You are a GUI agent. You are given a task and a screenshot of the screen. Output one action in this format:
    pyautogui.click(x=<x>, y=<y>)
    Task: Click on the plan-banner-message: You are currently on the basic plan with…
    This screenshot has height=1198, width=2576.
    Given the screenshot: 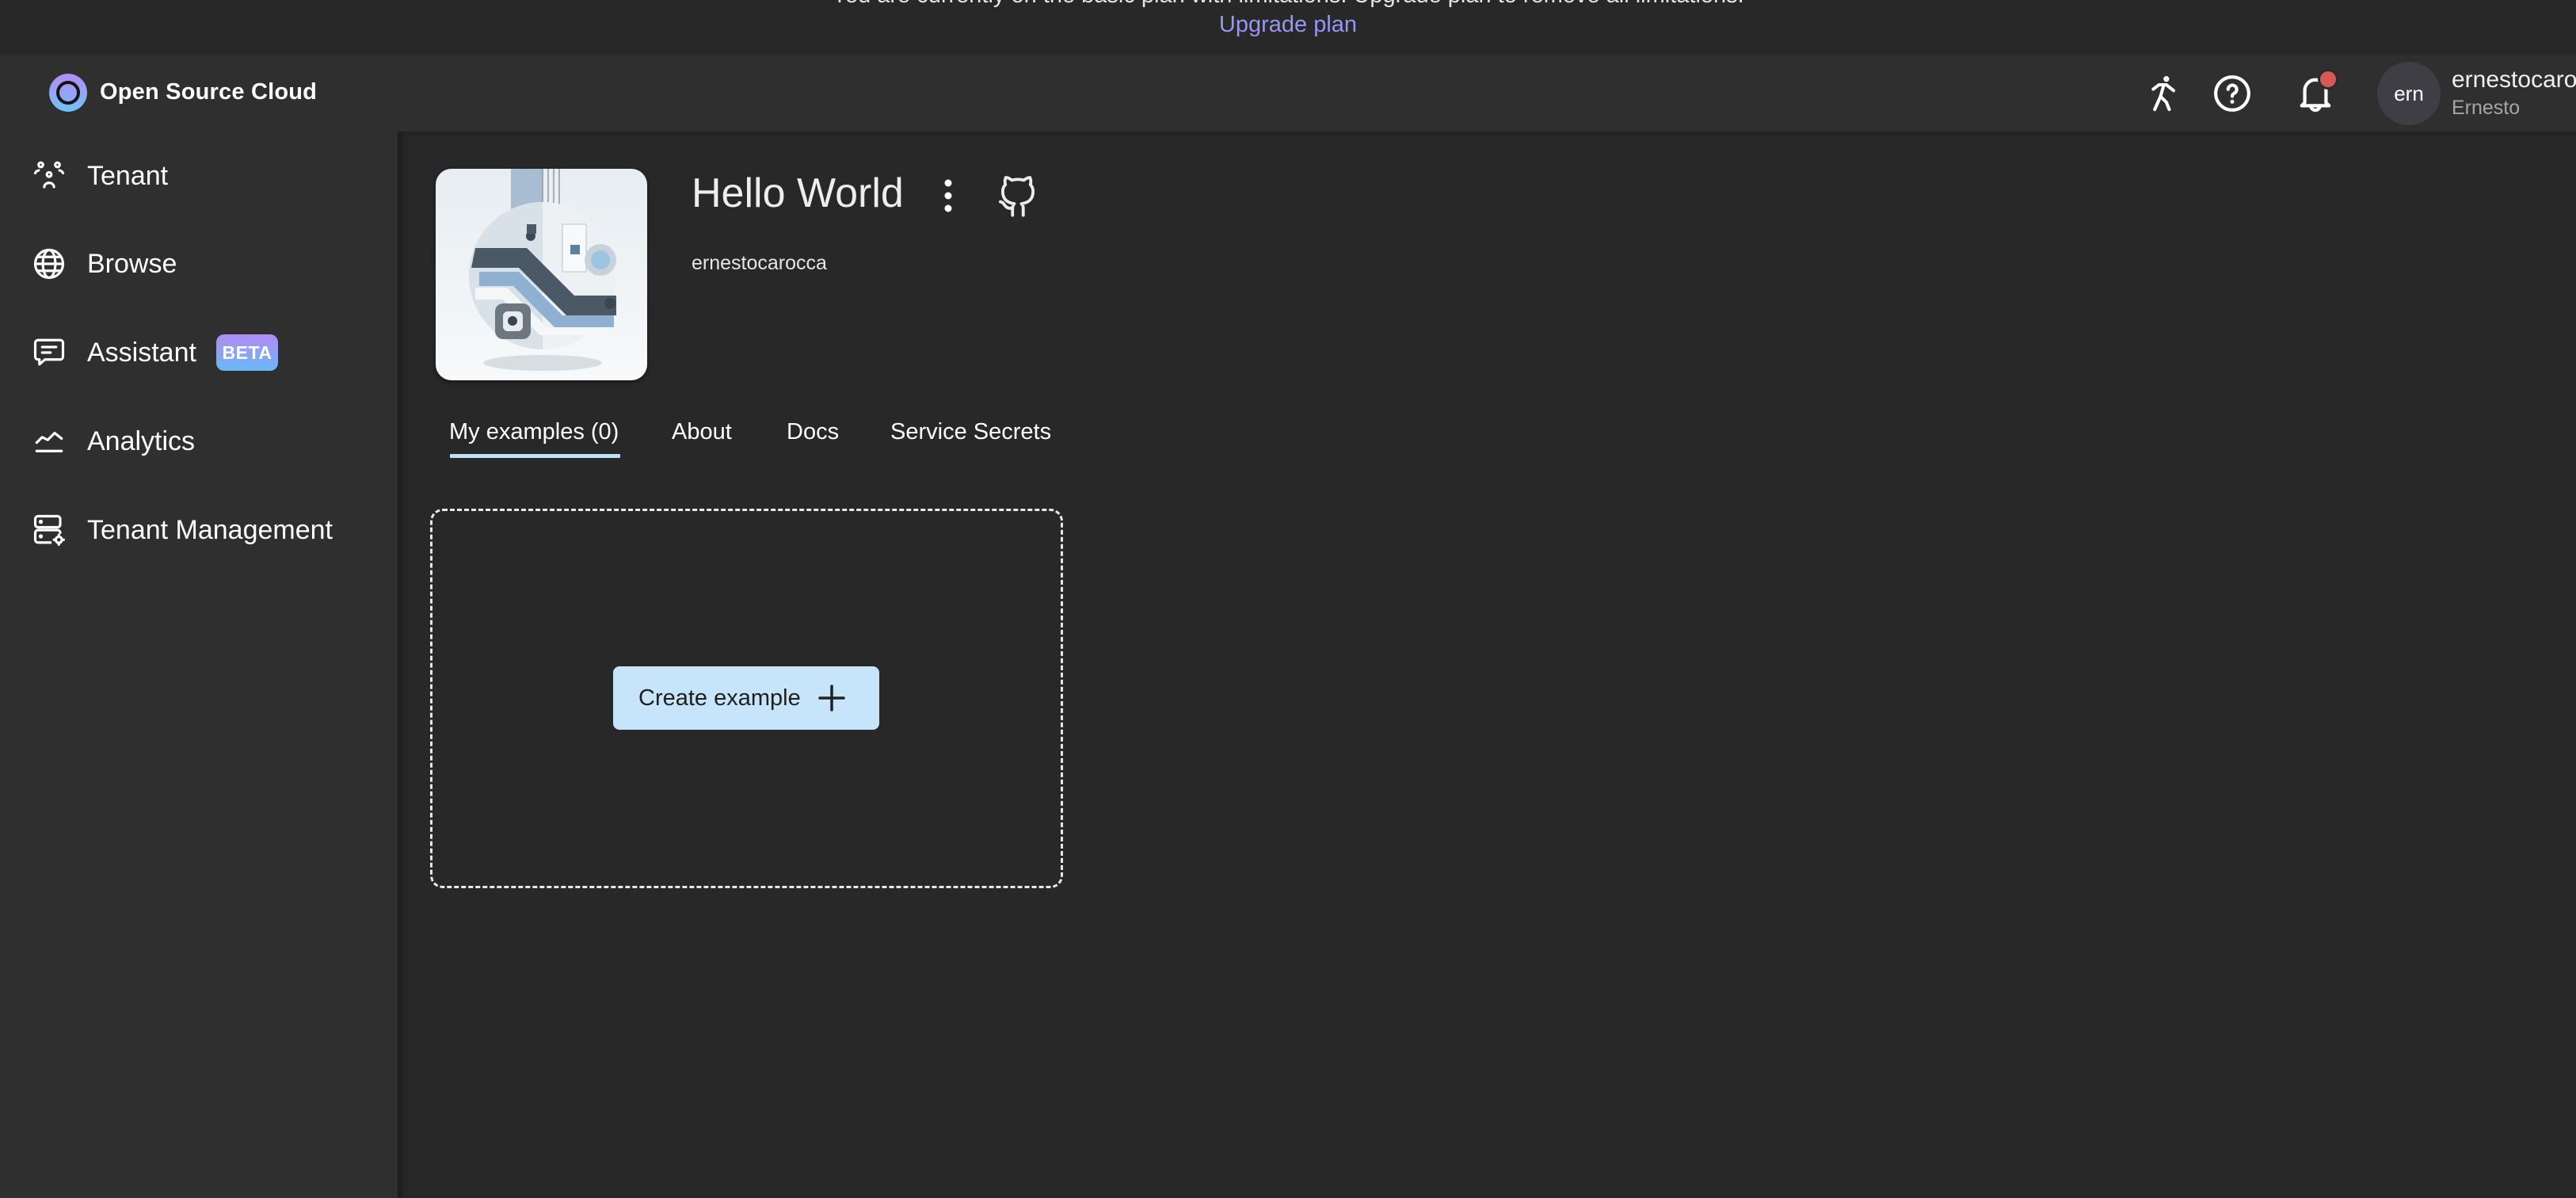 What is the action you would take?
    pyautogui.click(x=1288, y=4)
    